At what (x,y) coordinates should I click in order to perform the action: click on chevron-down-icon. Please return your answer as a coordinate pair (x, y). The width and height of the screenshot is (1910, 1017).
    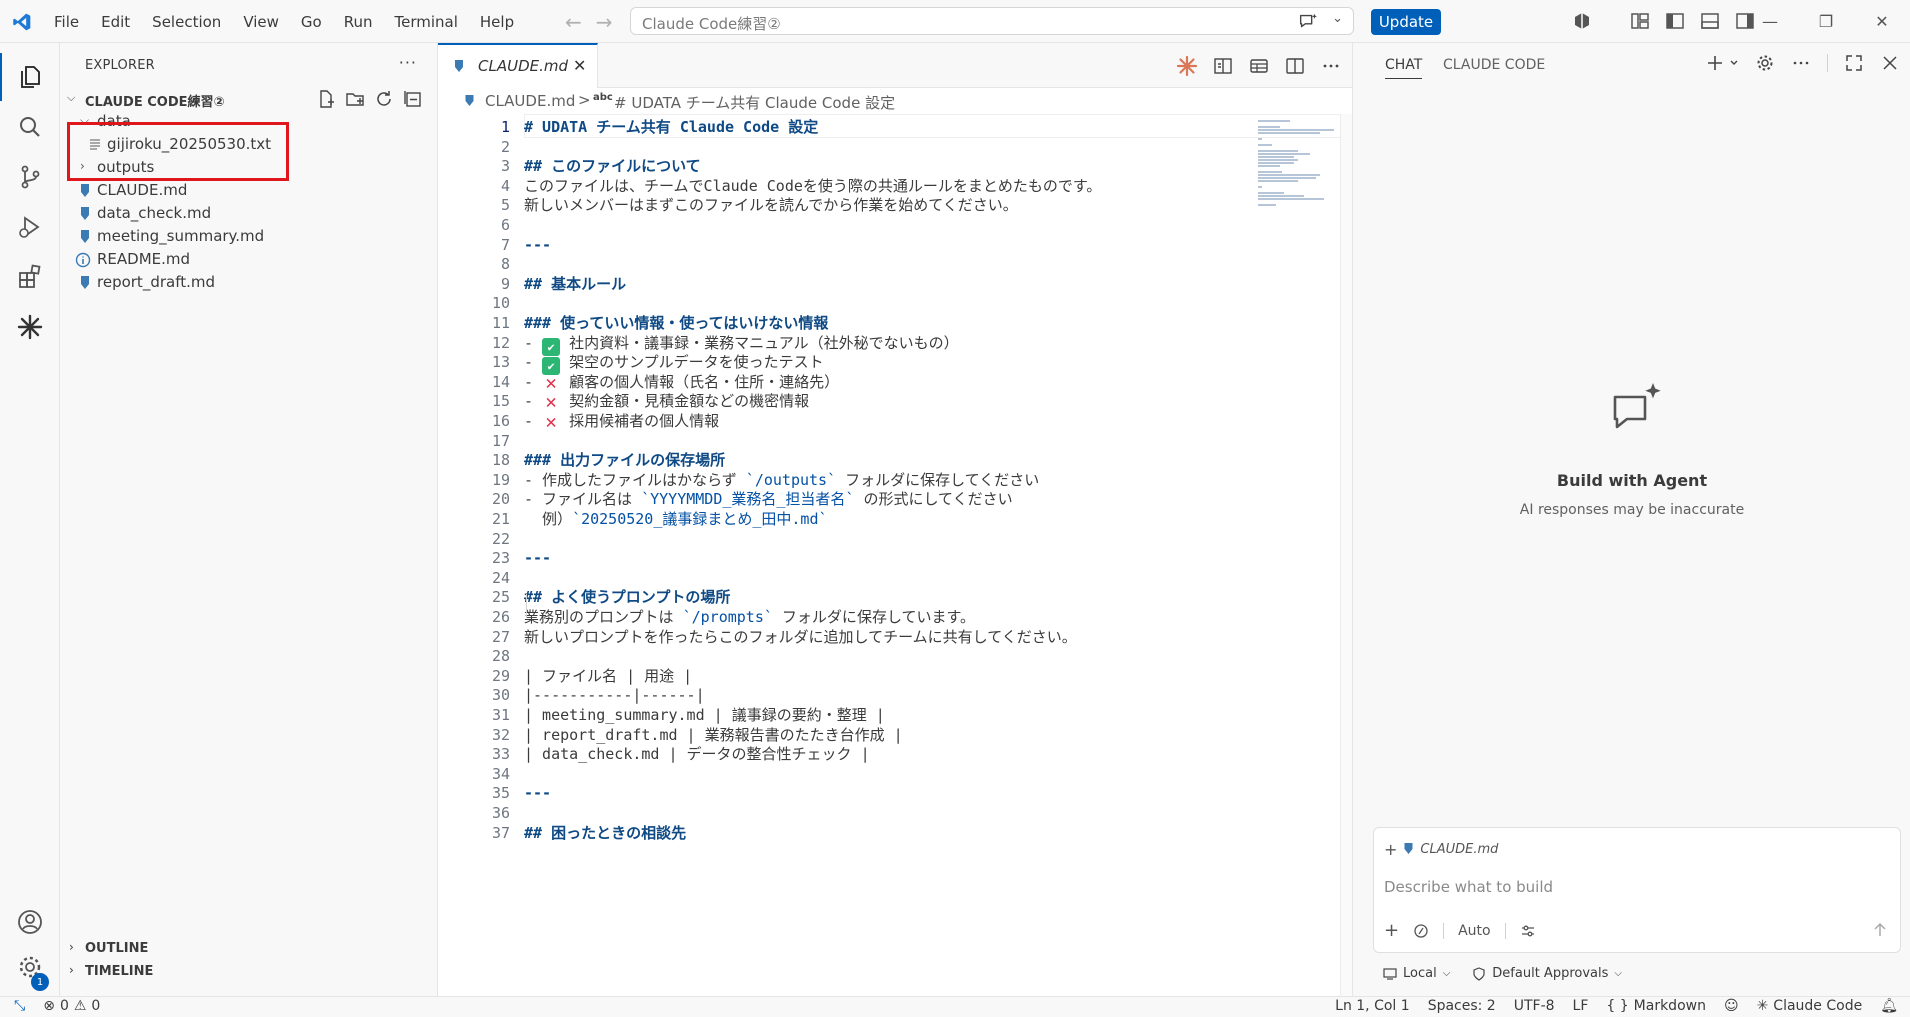
    Looking at the image, I should click on (1734, 63).